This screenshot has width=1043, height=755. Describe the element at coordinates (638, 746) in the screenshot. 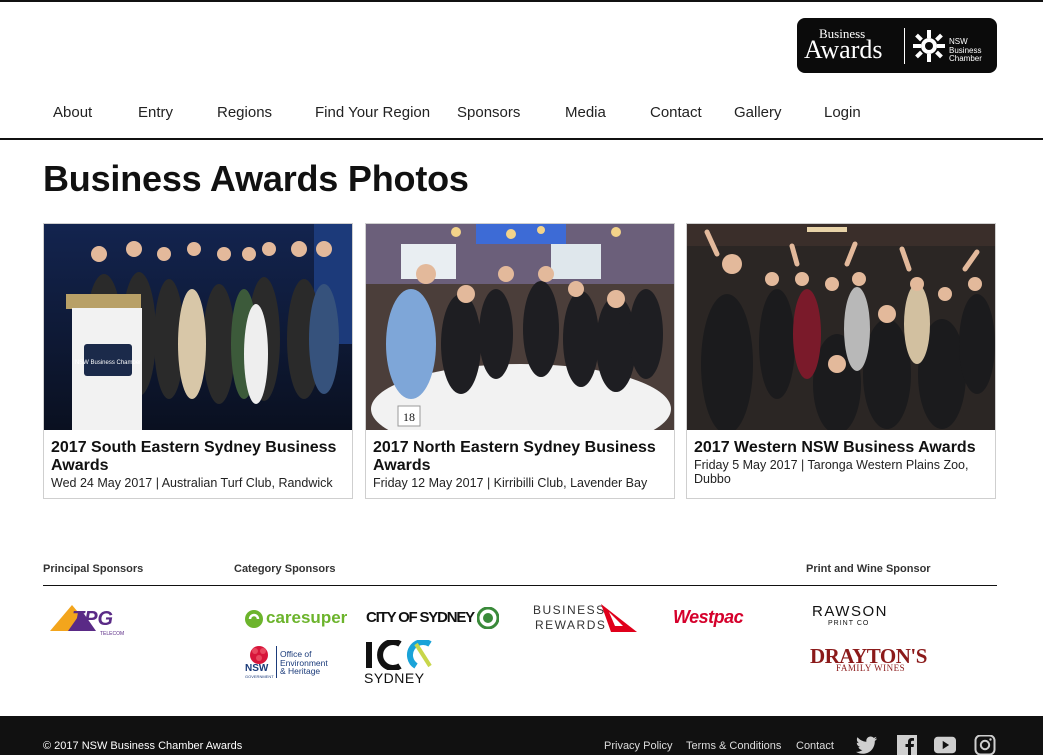

I see `privacy-policy-link: Privacy Policy` at that location.